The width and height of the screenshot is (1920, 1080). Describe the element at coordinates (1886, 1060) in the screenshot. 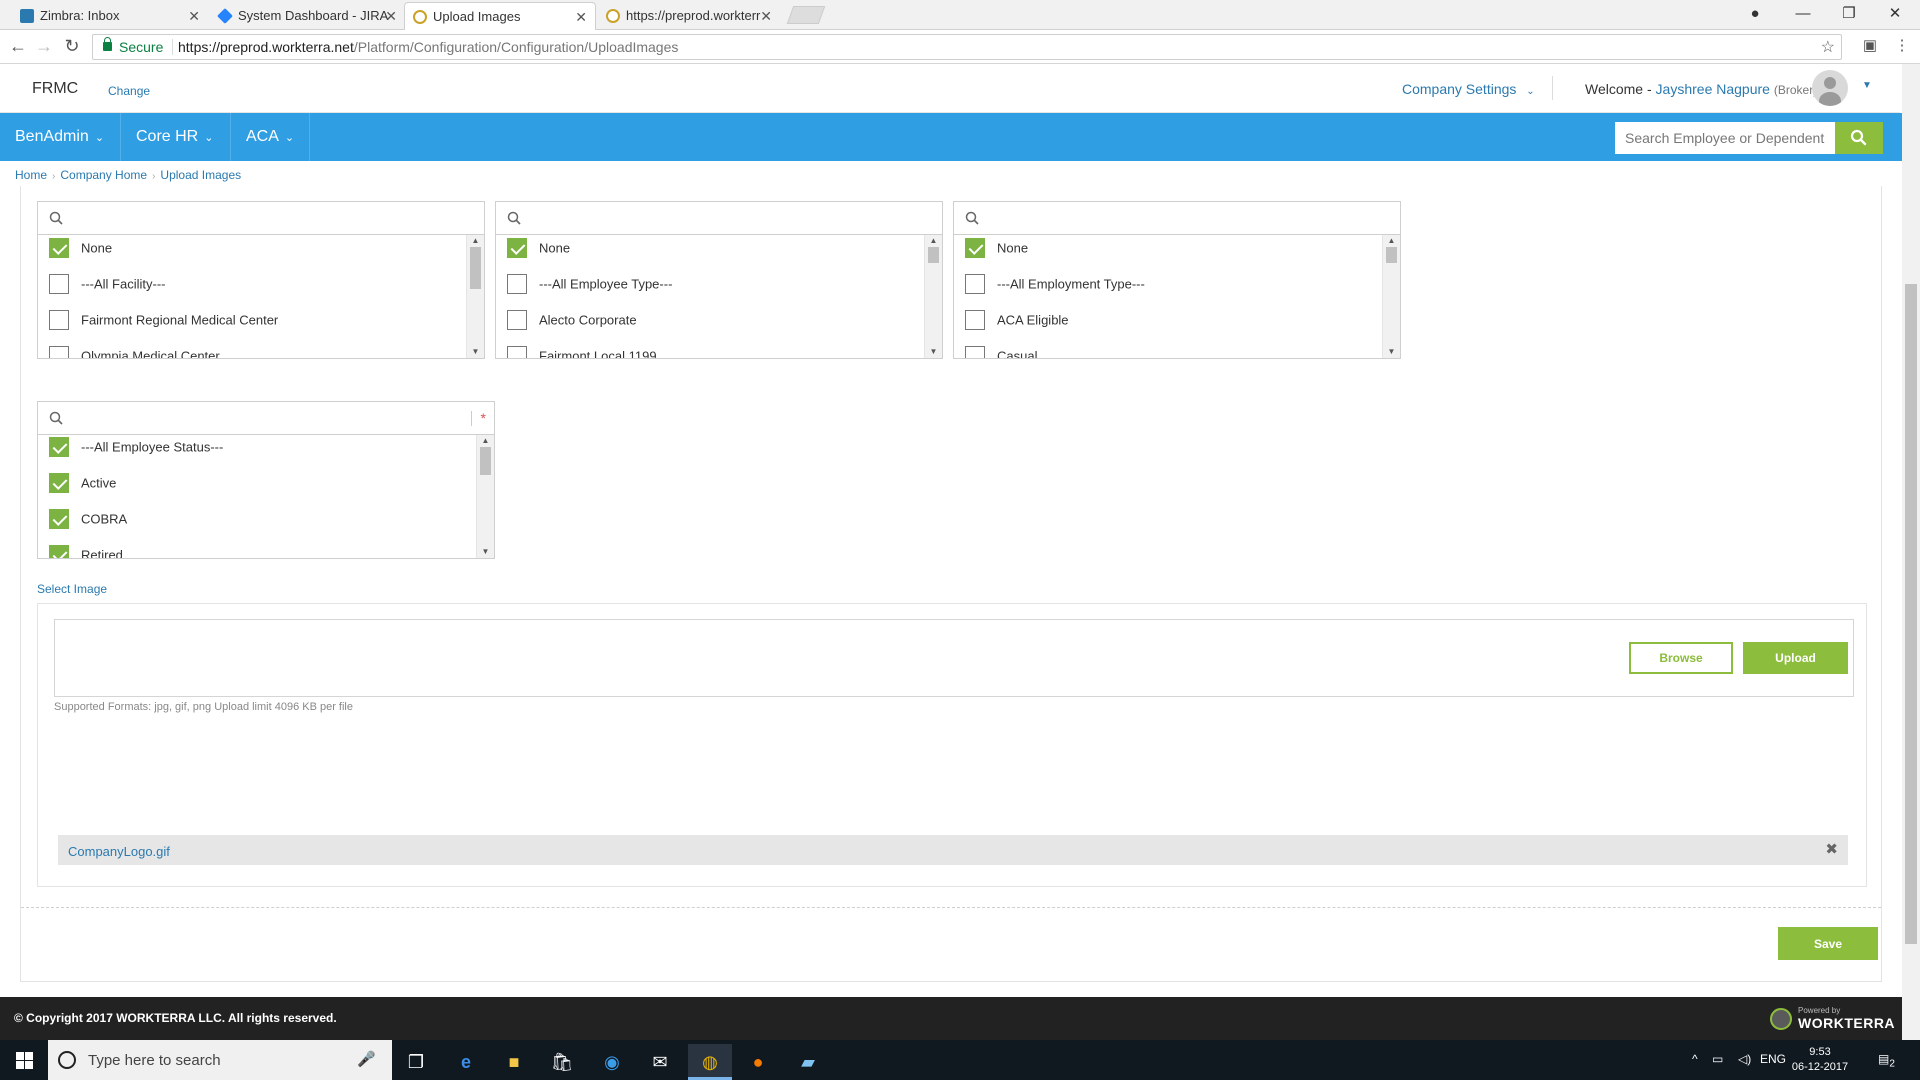

I see `notification-icon: ▤2` at that location.